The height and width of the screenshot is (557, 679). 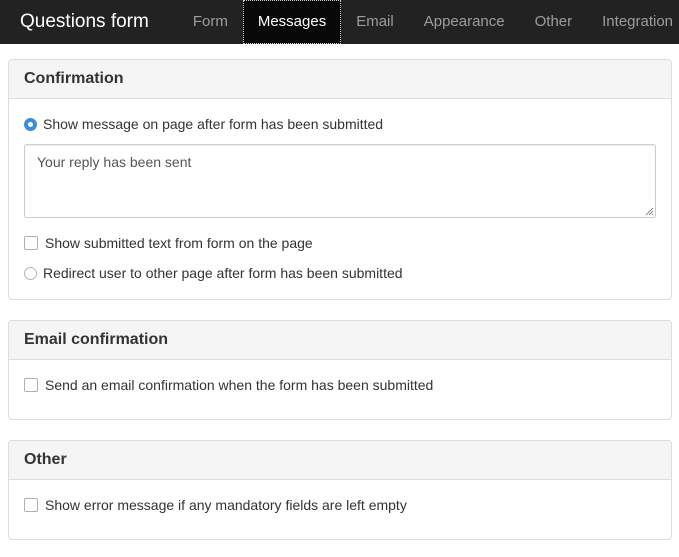 I want to click on tab-other: Other, so click(x=554, y=22).